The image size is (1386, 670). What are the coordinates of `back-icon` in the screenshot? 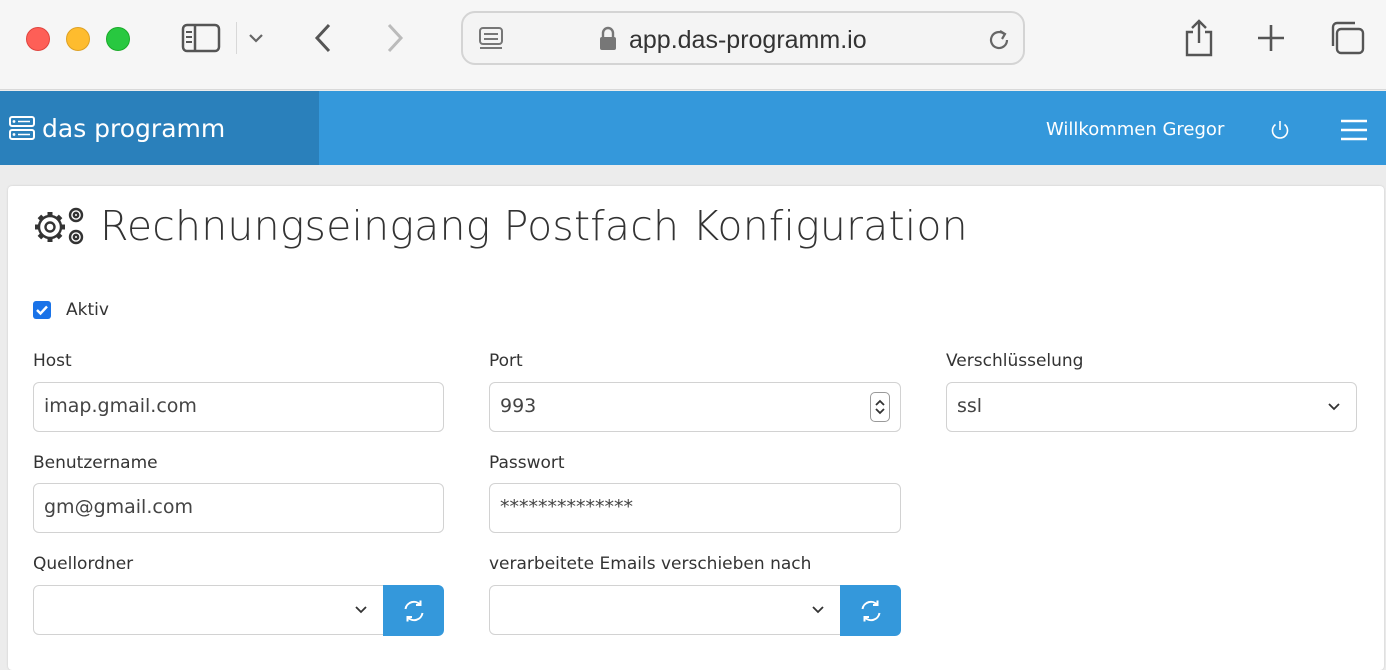 It's located at (322, 38).